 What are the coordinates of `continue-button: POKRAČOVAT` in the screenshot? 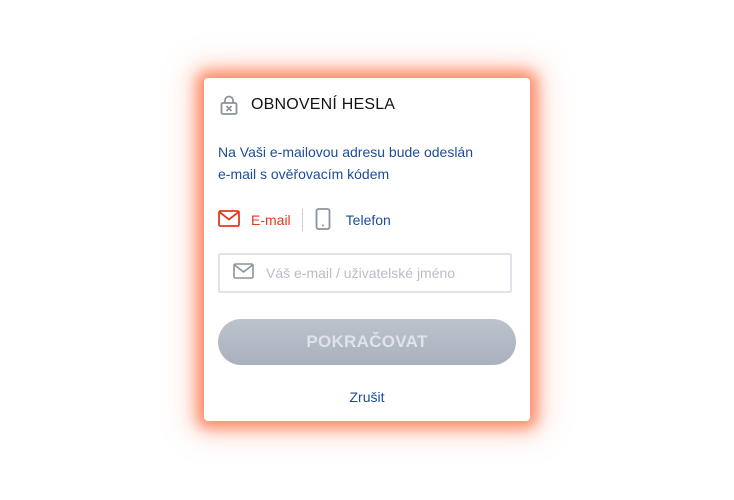 It's located at (367, 342).